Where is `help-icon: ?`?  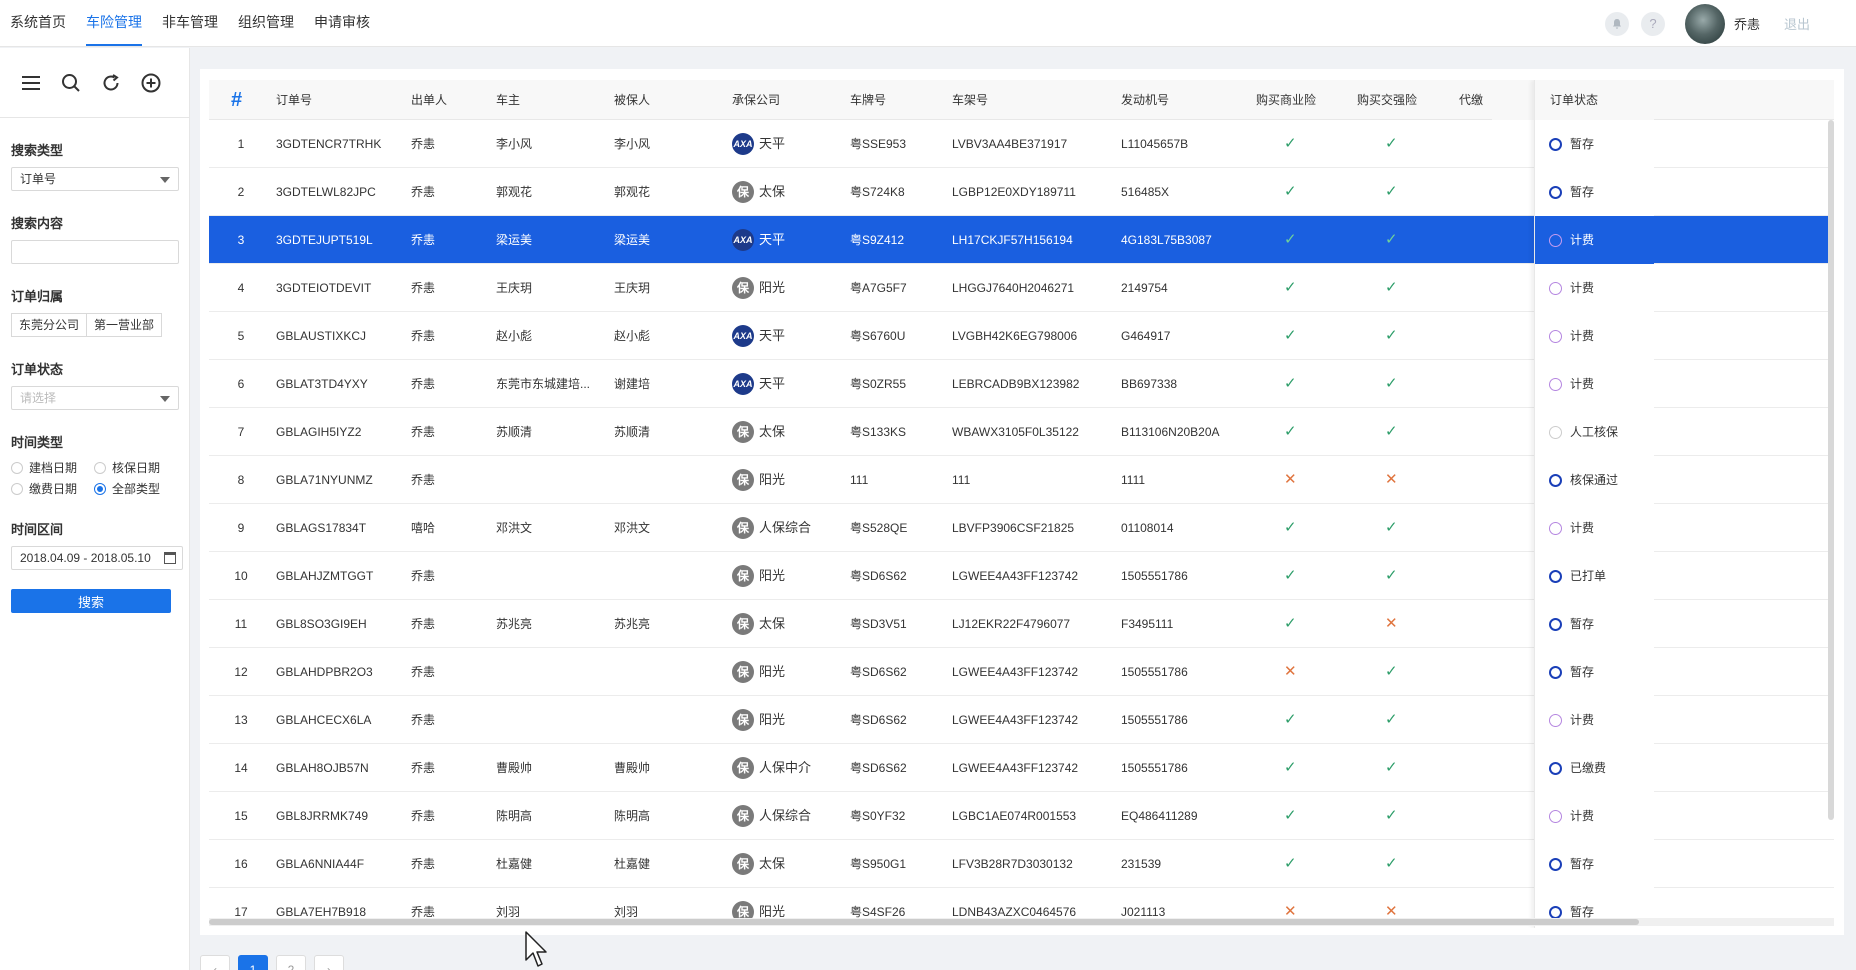
help-icon: ? is located at coordinates (1652, 23).